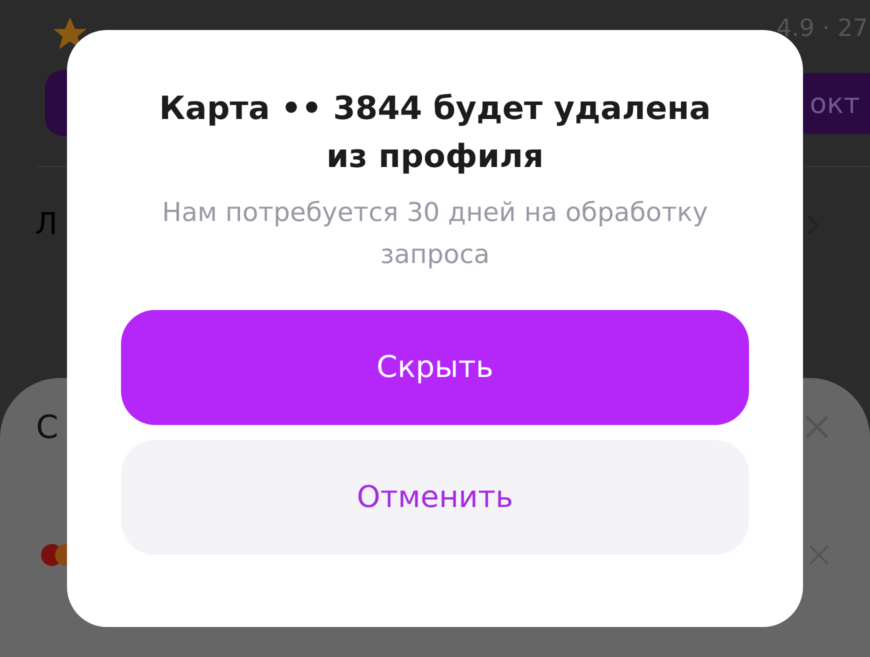 The image size is (870, 657). Describe the element at coordinates (47, 427) in the screenshot. I see `sheet-title: С` at that location.